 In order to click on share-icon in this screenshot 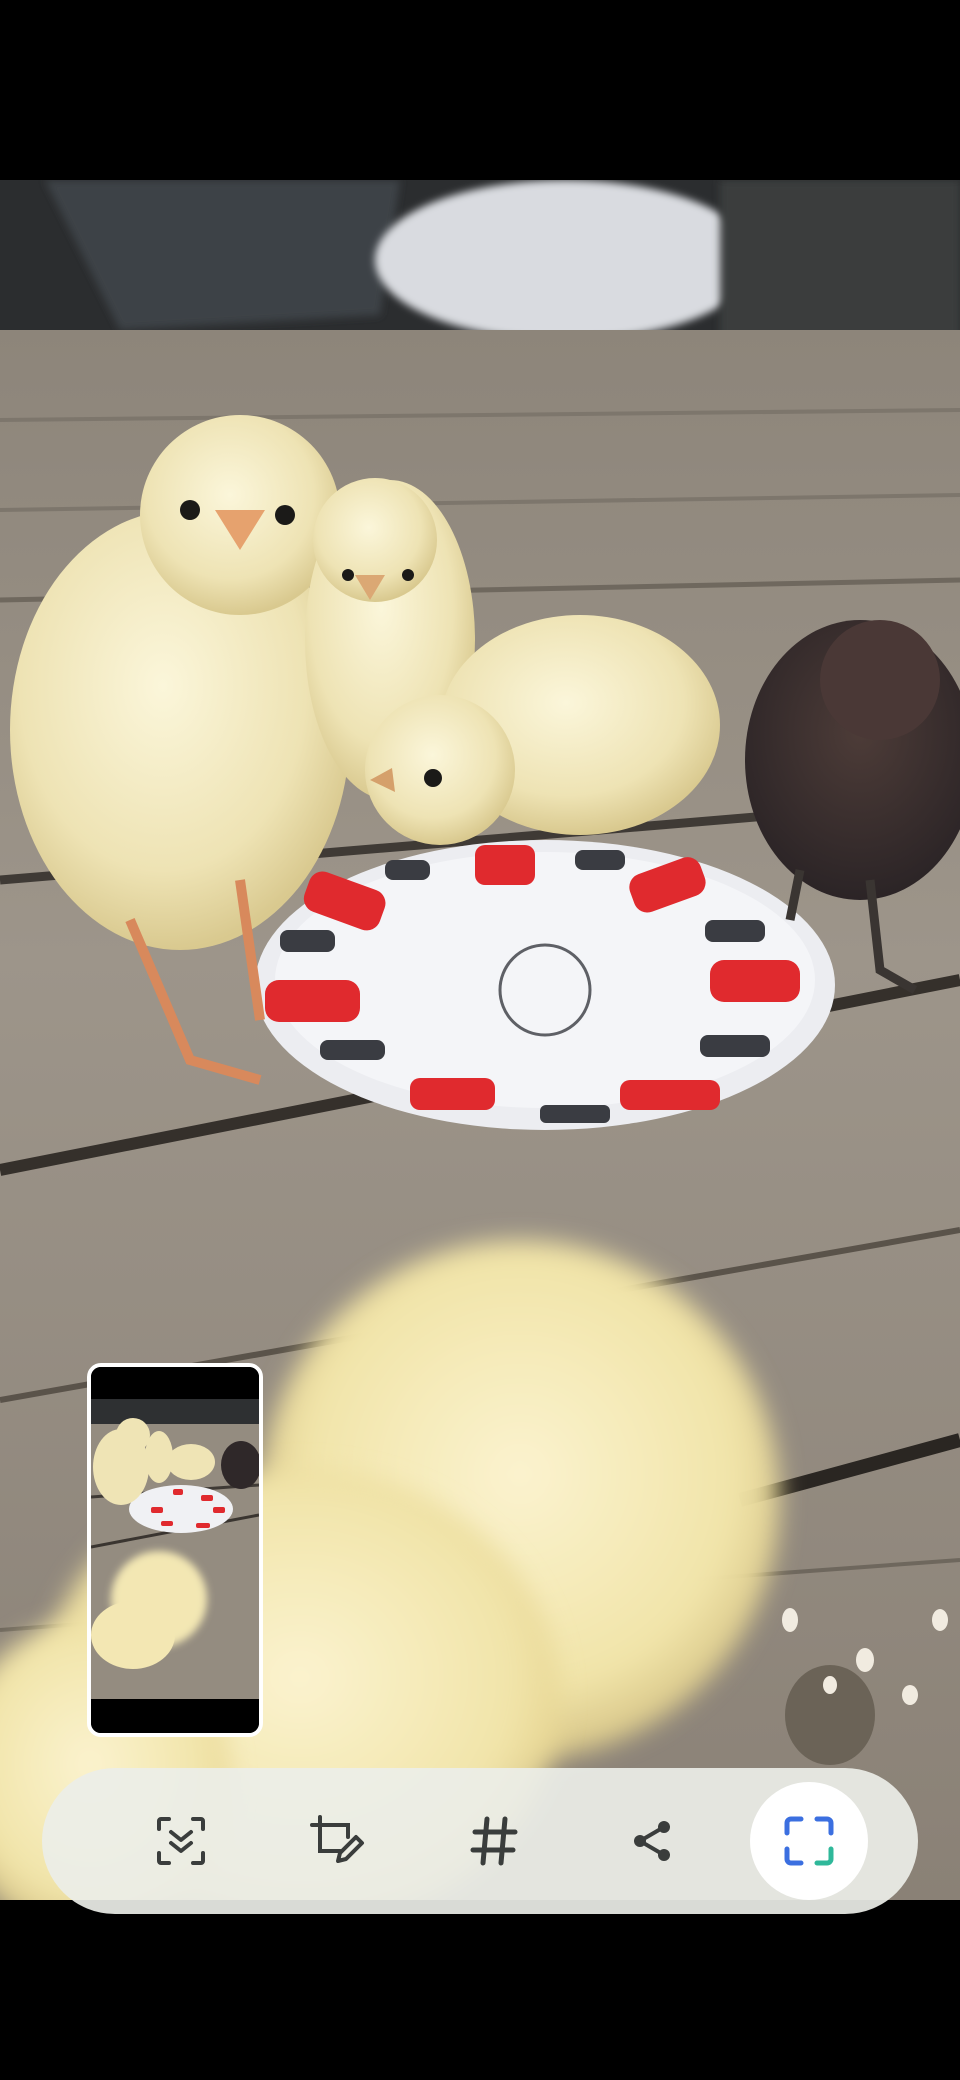, I will do `click(652, 1841)`.